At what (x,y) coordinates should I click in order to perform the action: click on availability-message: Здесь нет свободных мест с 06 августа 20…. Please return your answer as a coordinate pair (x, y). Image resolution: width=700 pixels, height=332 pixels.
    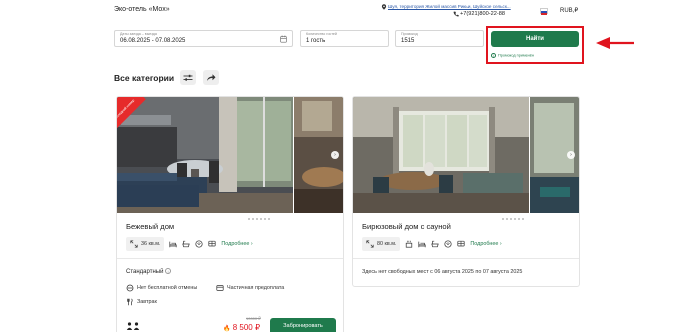
    Looking at the image, I should click on (442, 272).